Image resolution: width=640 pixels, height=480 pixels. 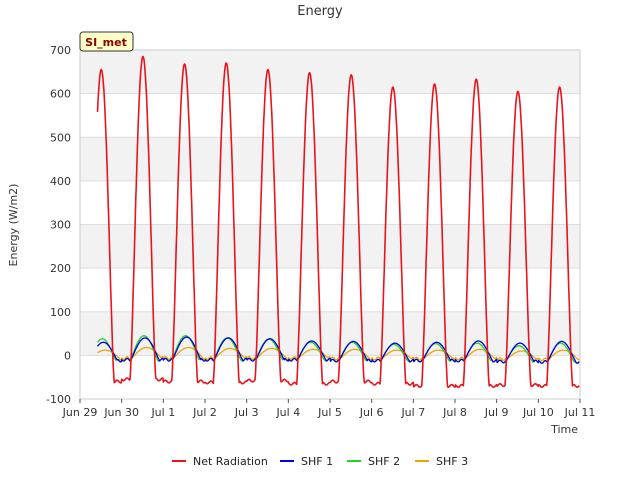 I want to click on x-tick-label: Jul 11, so click(x=580, y=412).